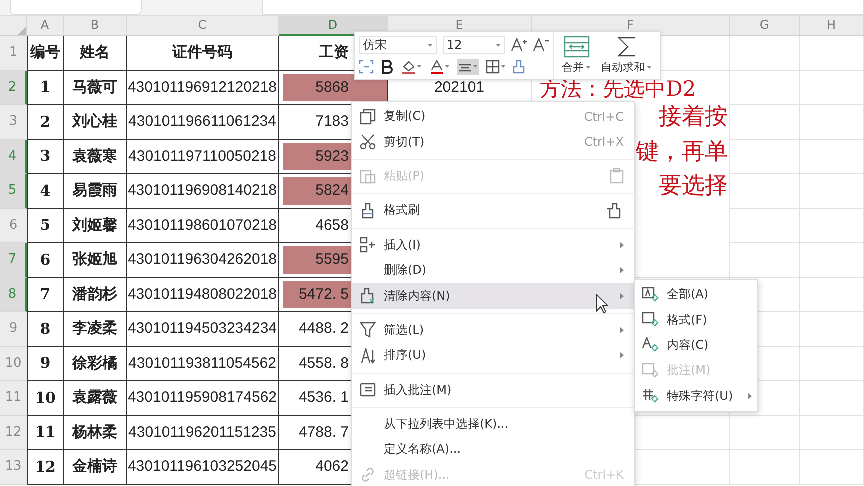  I want to click on column-header: A, so click(45, 26).